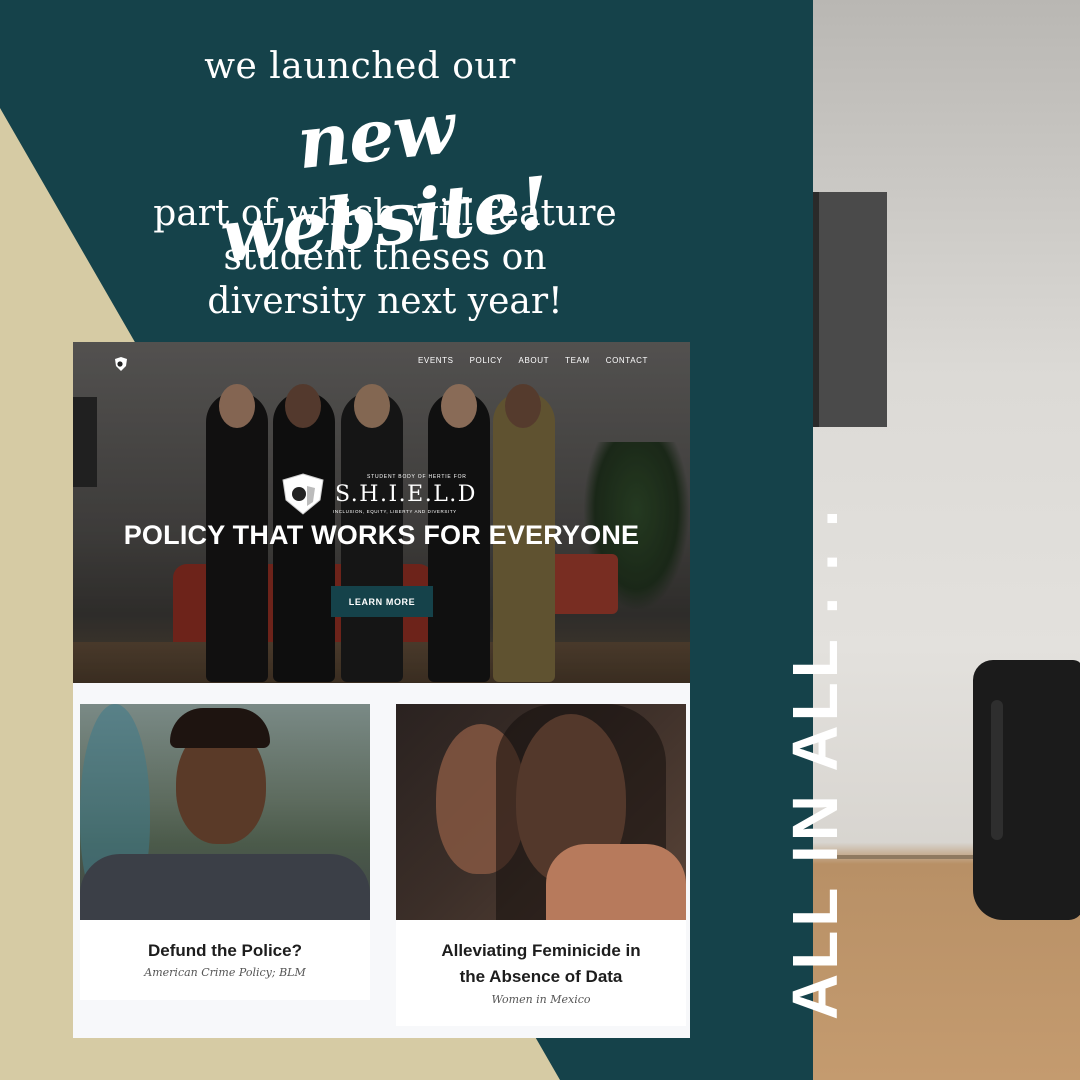  I want to click on backpack-strap, so click(997, 770).